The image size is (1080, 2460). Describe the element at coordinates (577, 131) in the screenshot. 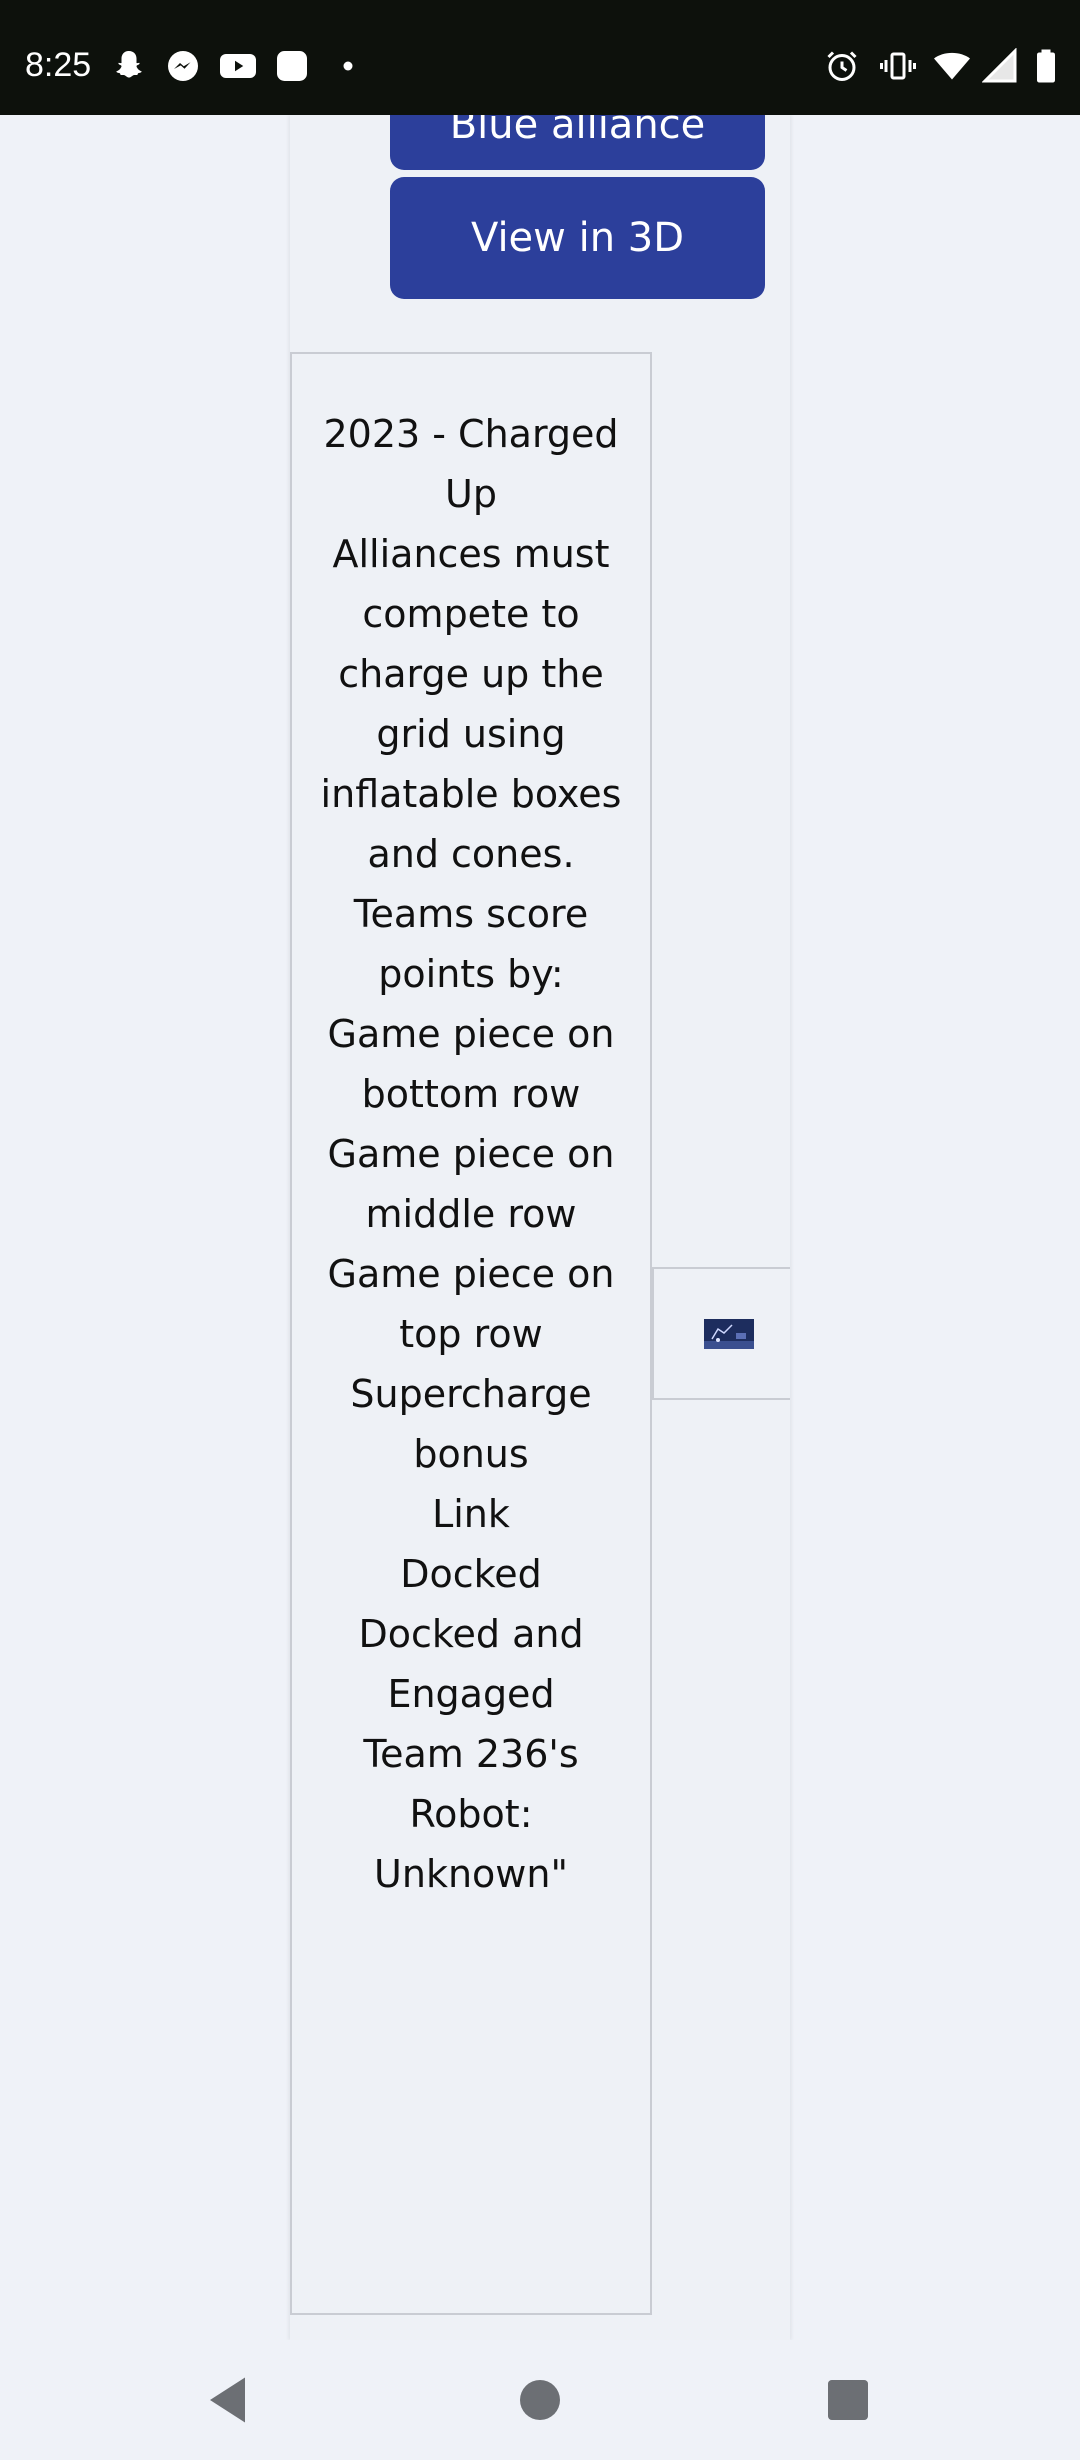

I see `blue-alliance-label: Blue alliance` at that location.